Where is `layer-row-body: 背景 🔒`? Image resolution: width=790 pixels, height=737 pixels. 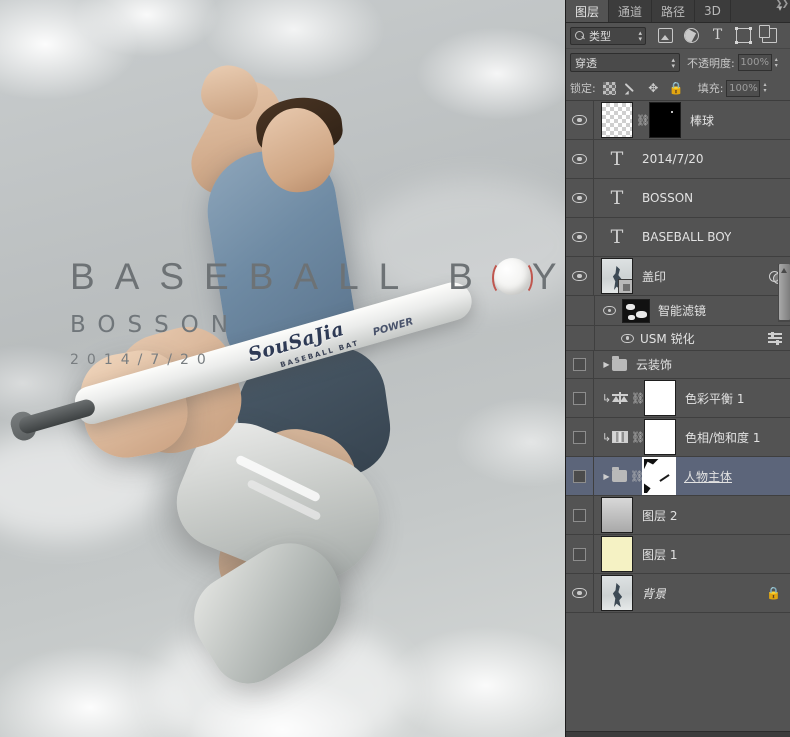 layer-row-body: 背景 🔒 is located at coordinates (692, 593).